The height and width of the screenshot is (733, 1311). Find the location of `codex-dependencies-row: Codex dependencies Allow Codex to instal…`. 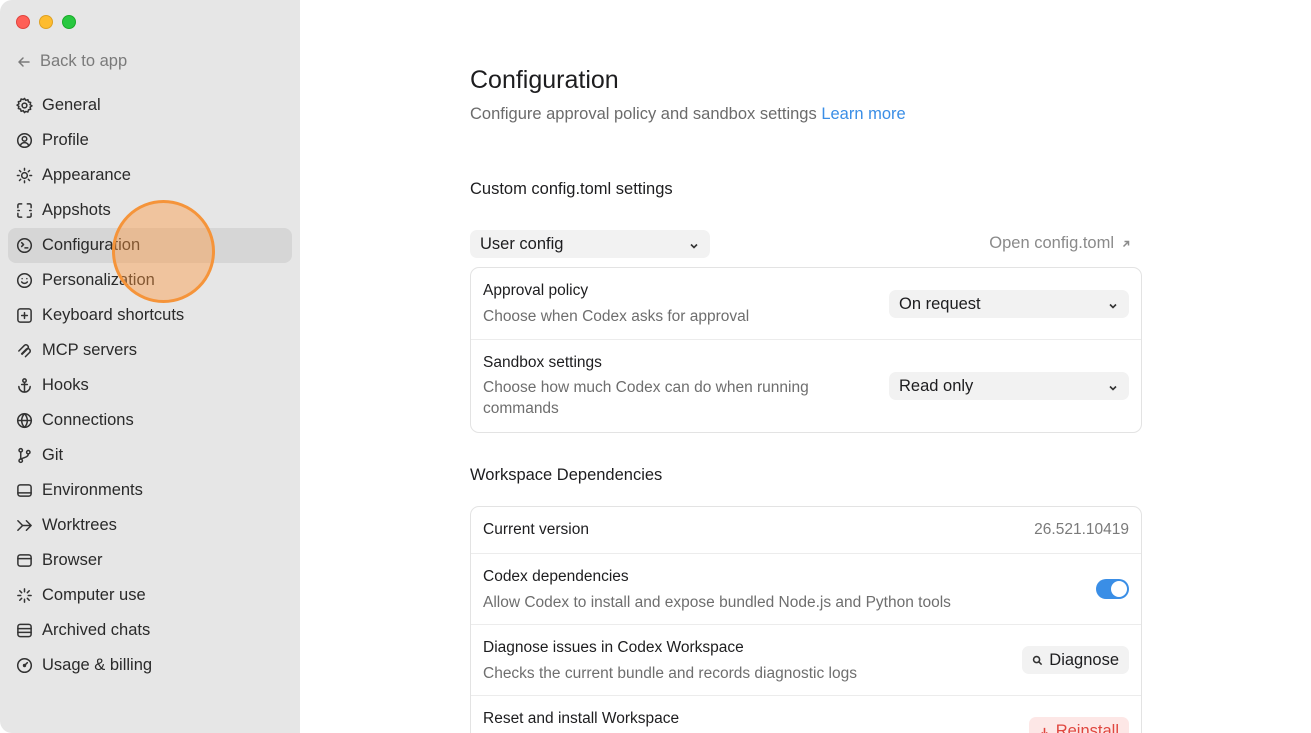

codex-dependencies-row: Codex dependencies Allow Codex to instal… is located at coordinates (806, 589).